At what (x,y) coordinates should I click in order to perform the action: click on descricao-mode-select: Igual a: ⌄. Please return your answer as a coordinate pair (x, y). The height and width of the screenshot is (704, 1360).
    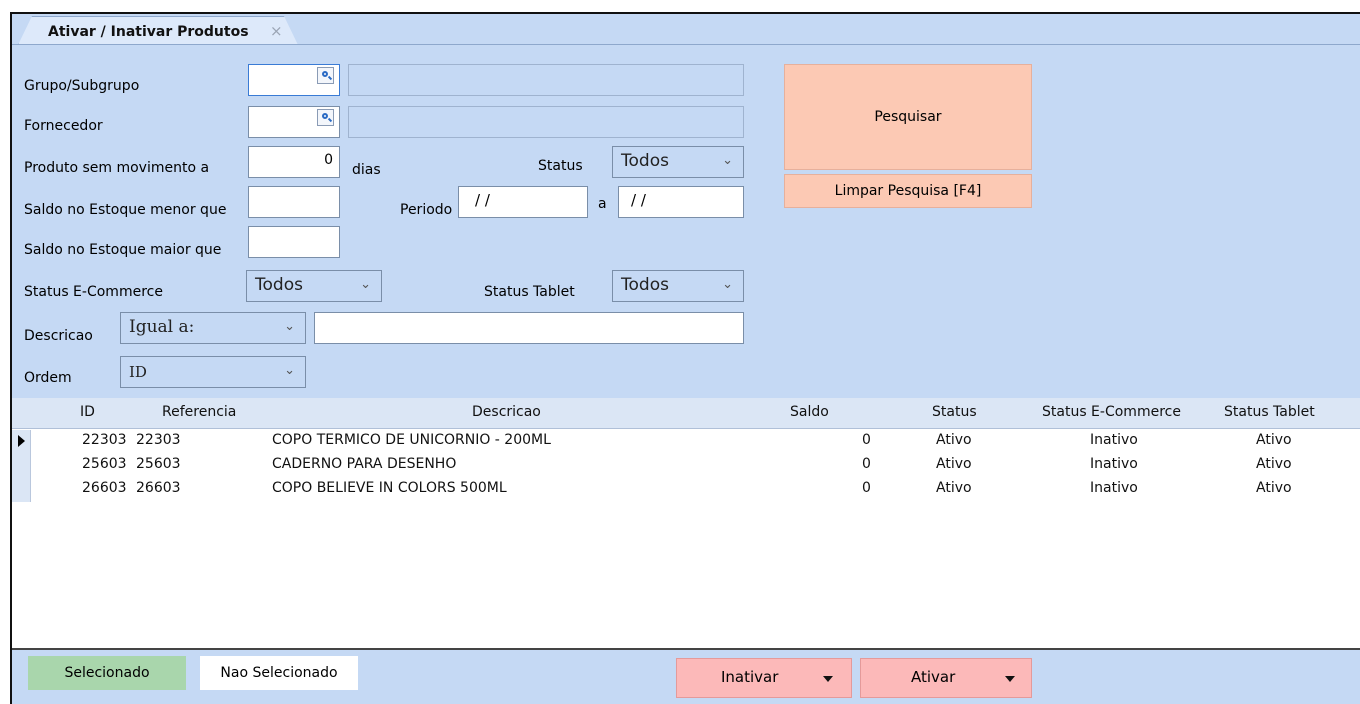
    Looking at the image, I should click on (213, 328).